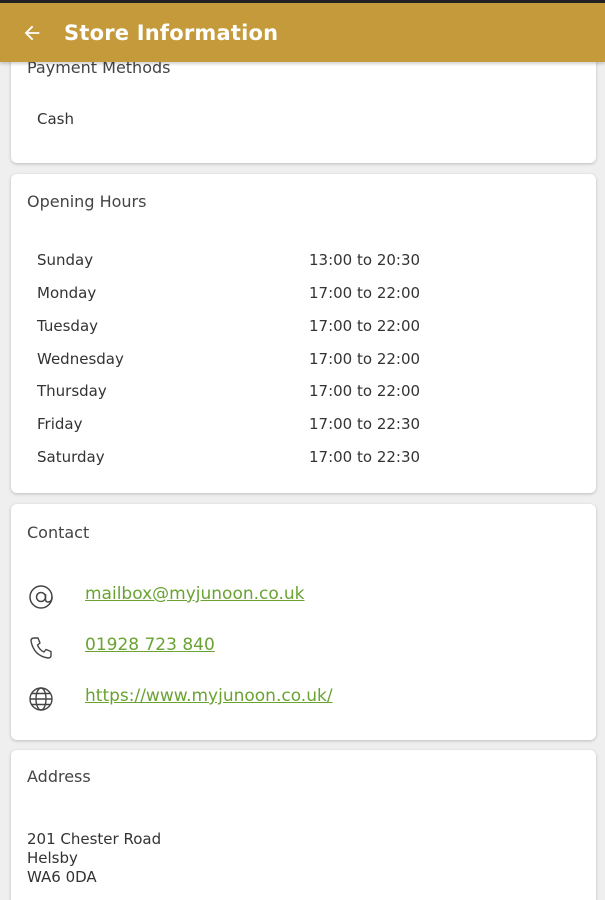 This screenshot has height=900, width=605. I want to click on day-label: Sunday, so click(65, 260).